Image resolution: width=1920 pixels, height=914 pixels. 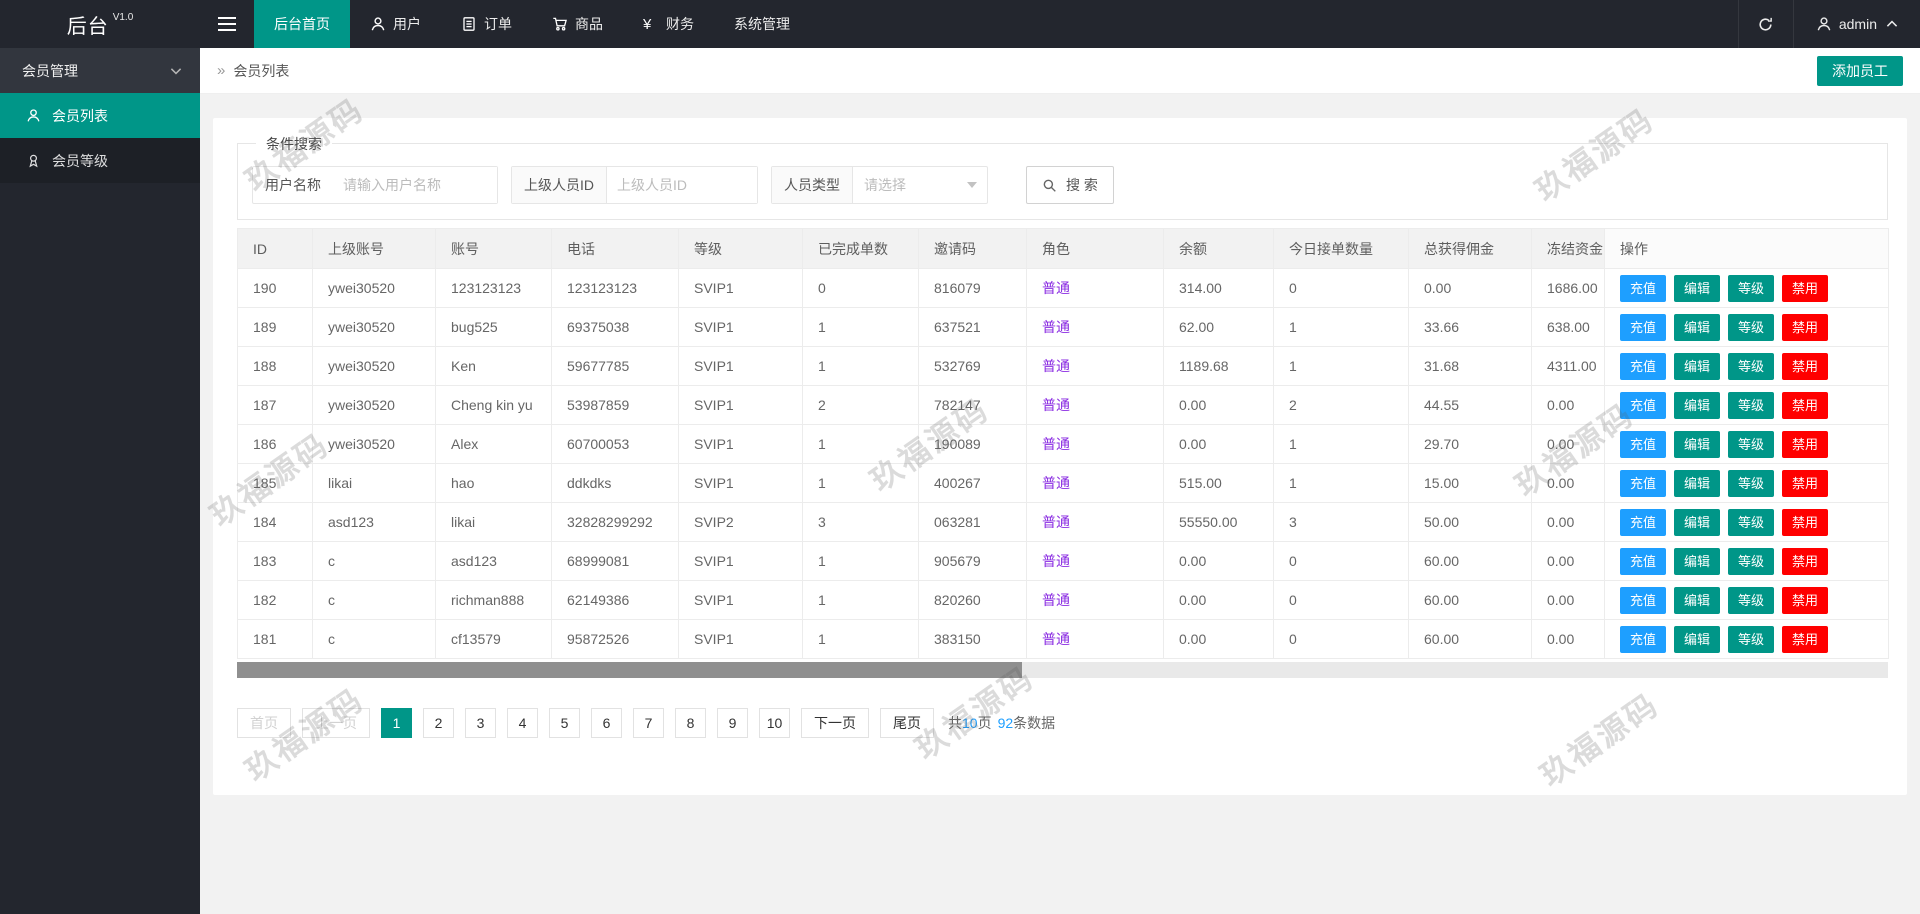 What do you see at coordinates (682, 185) in the screenshot?
I see `parent-id-input` at bounding box center [682, 185].